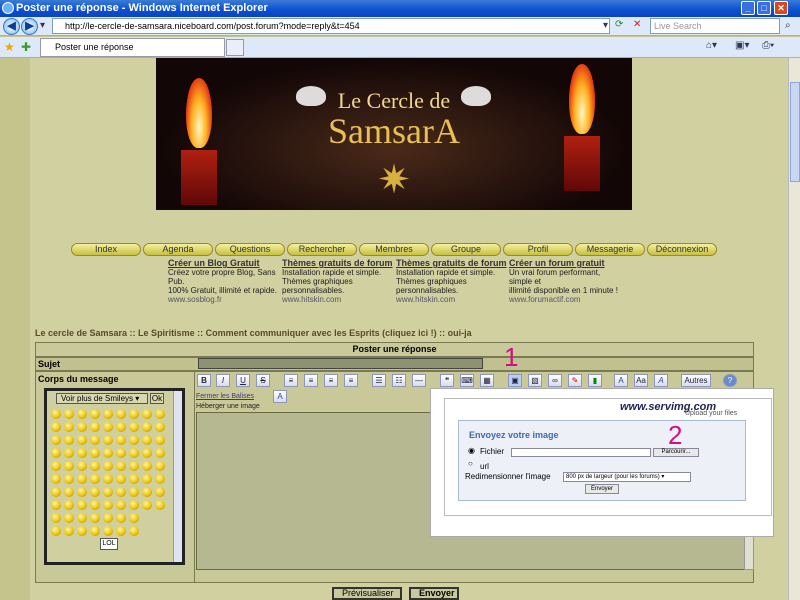  What do you see at coordinates (224, 299) in the screenshot?
I see `ad-url: www.sosblog.fr` at bounding box center [224, 299].